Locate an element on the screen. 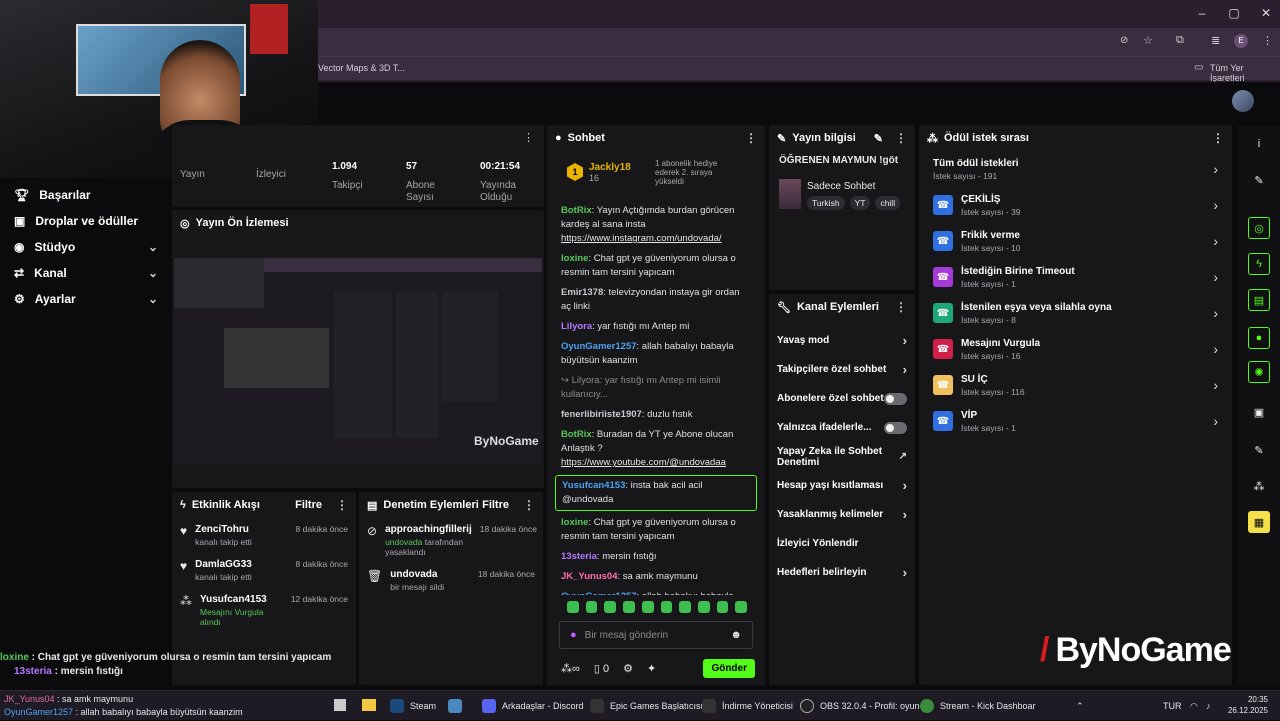 The image size is (1280, 721). feed-user: Yusufcan4153 is located at coordinates (241, 599).